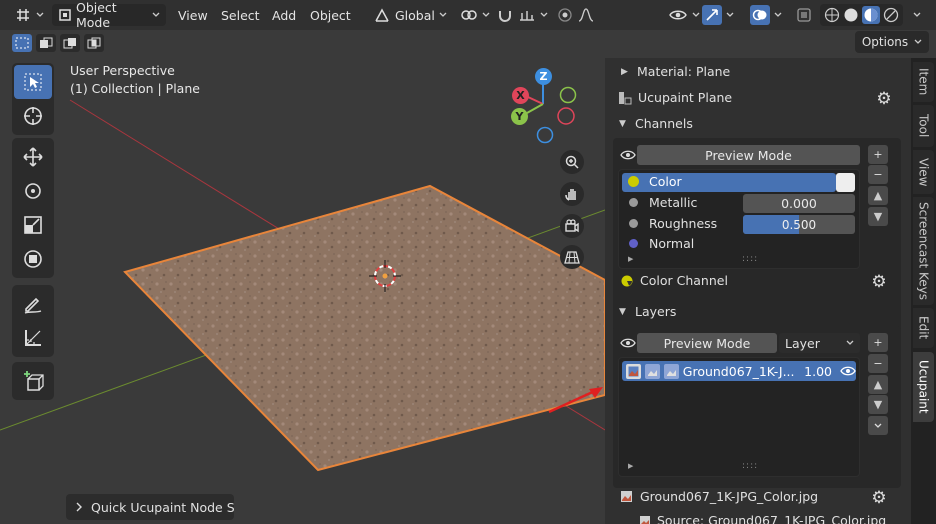 The width and height of the screenshot is (936, 524). I want to click on measure-tool, so click(33, 338).